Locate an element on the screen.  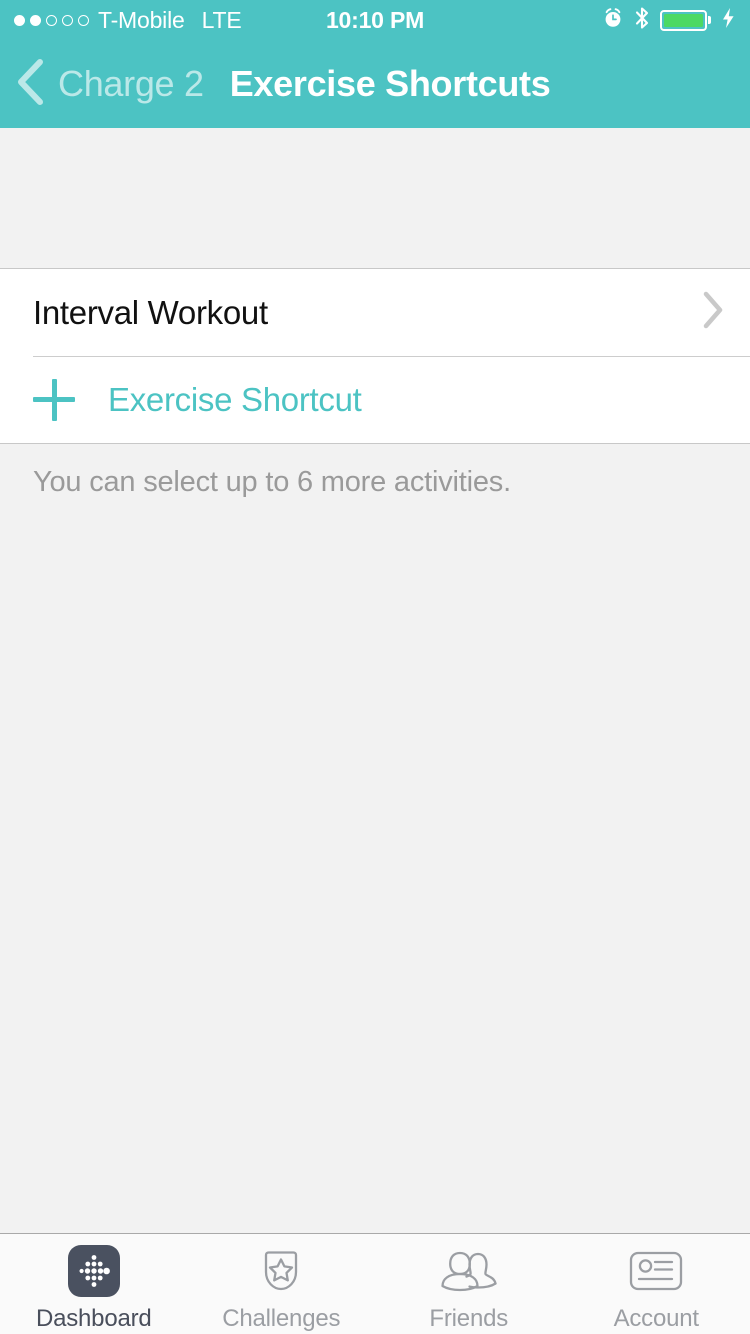
plus-icon is located at coordinates (54, 399).